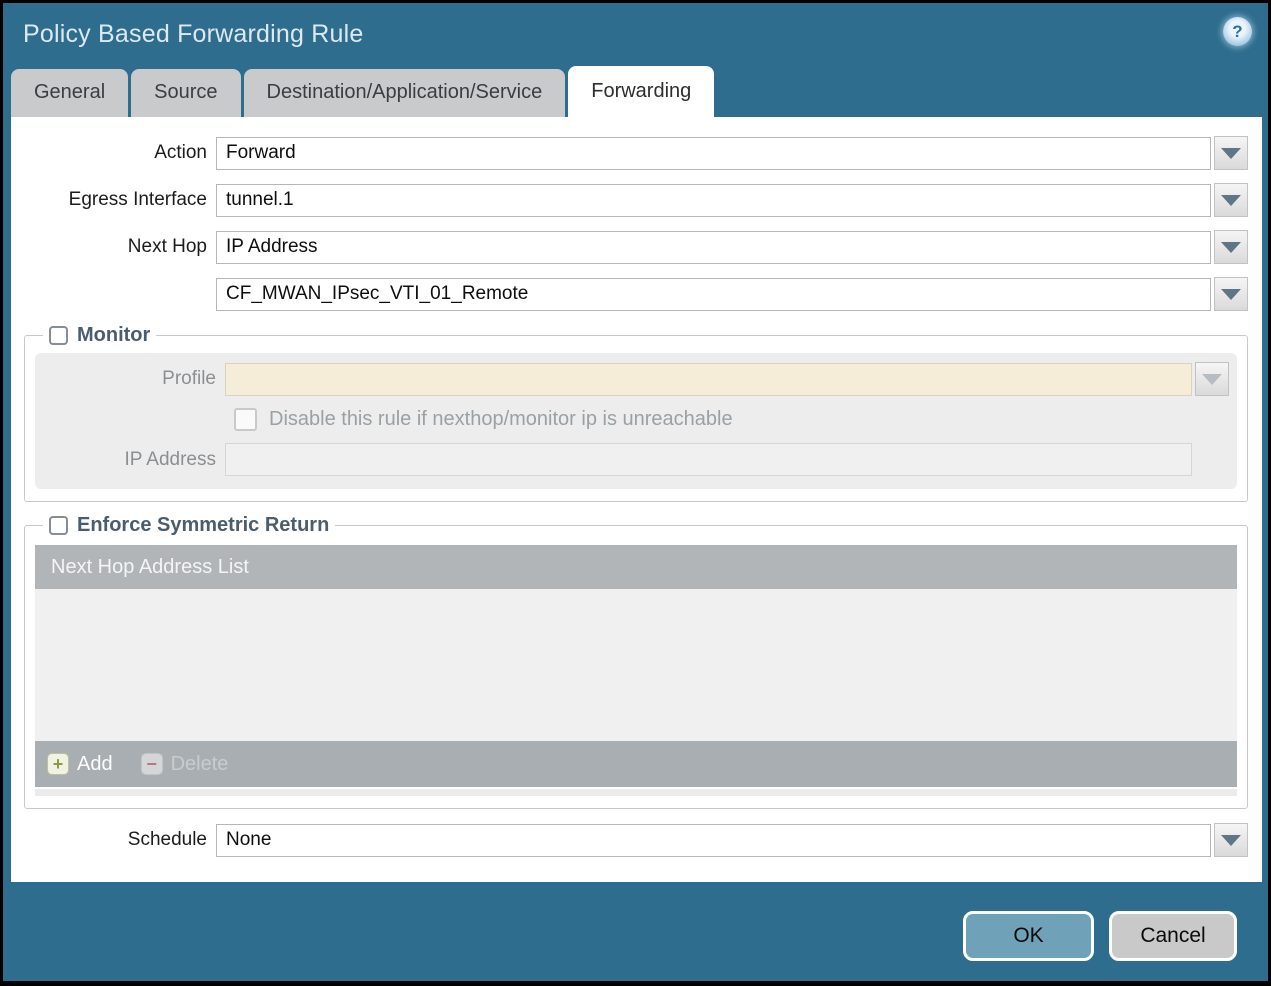 This screenshot has width=1271, height=986. I want to click on action-row: Action, so click(629, 153).